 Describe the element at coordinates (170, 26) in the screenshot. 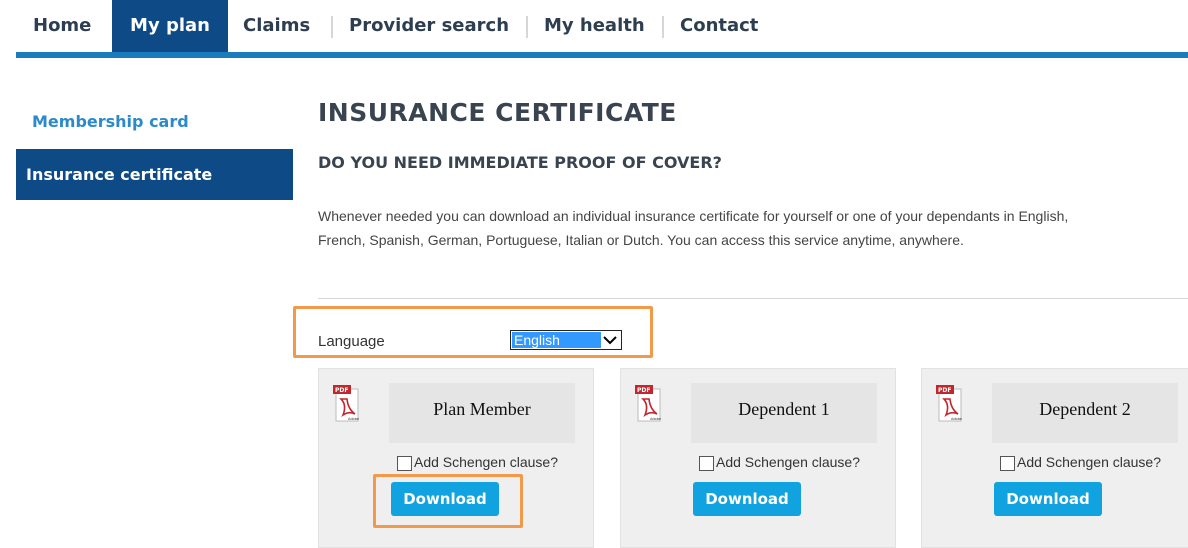

I see `nav-item-my-plan: My plan` at that location.